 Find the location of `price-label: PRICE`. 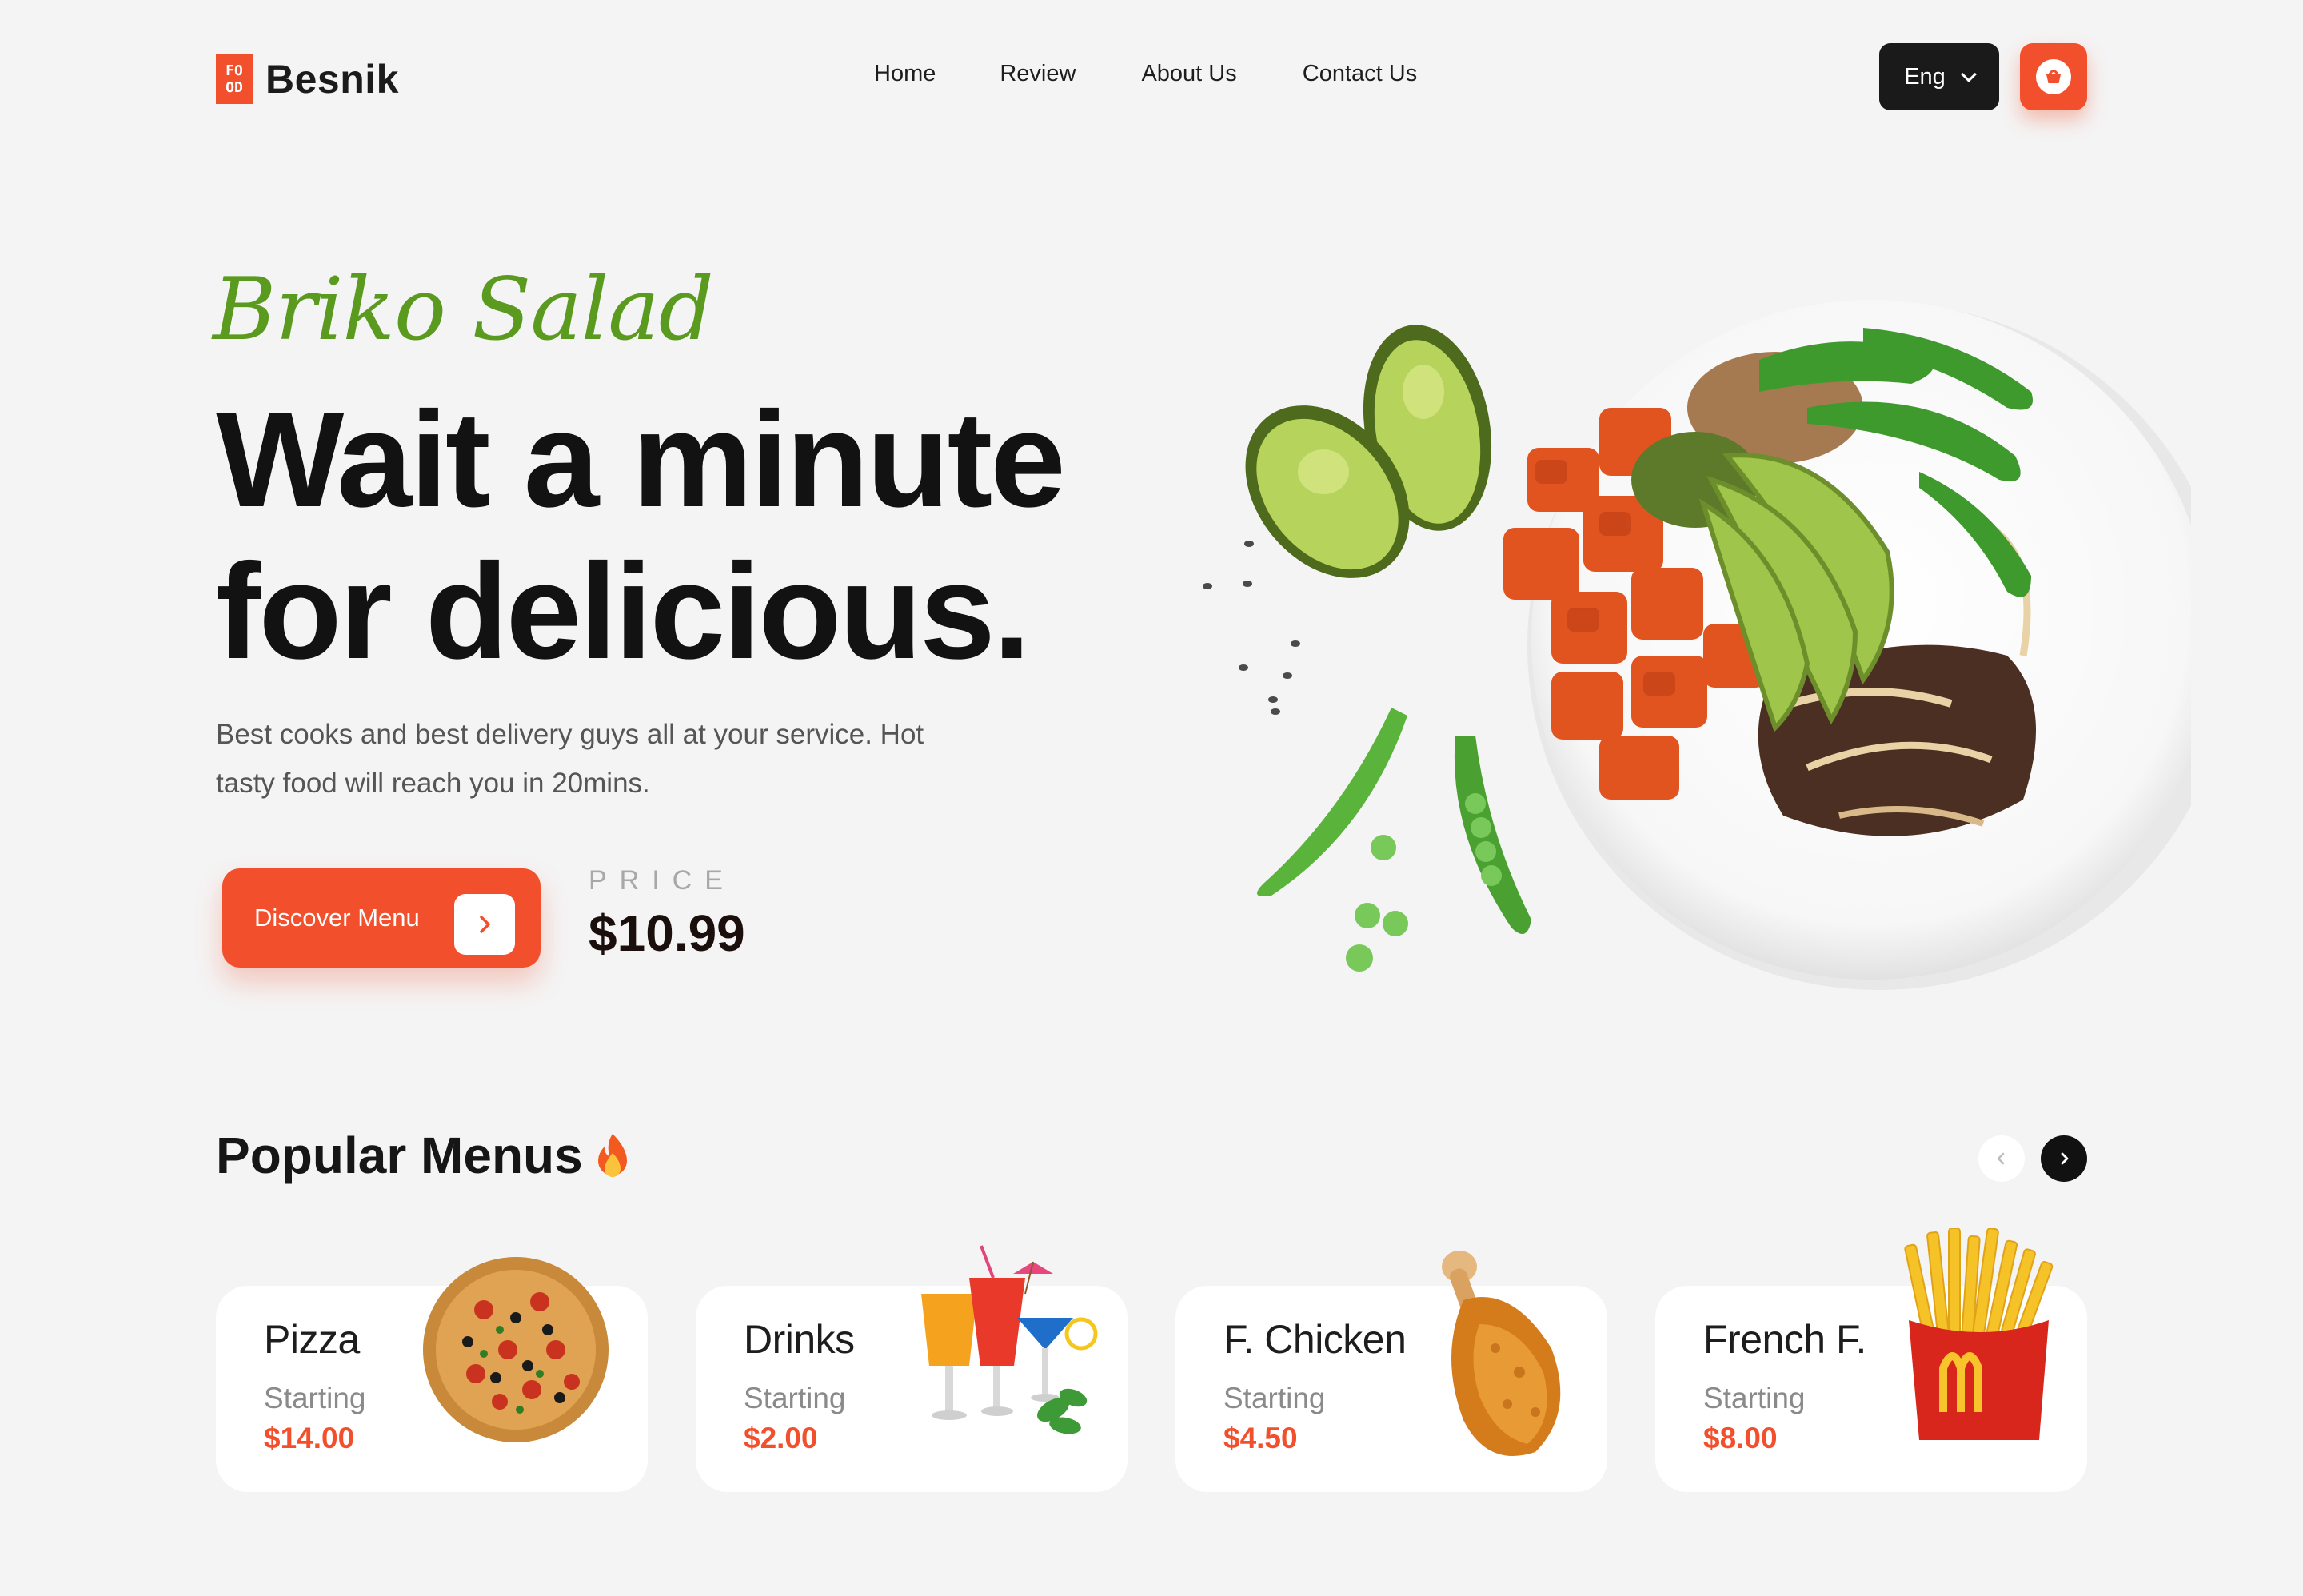

price-label: PRICE is located at coordinates (662, 880).